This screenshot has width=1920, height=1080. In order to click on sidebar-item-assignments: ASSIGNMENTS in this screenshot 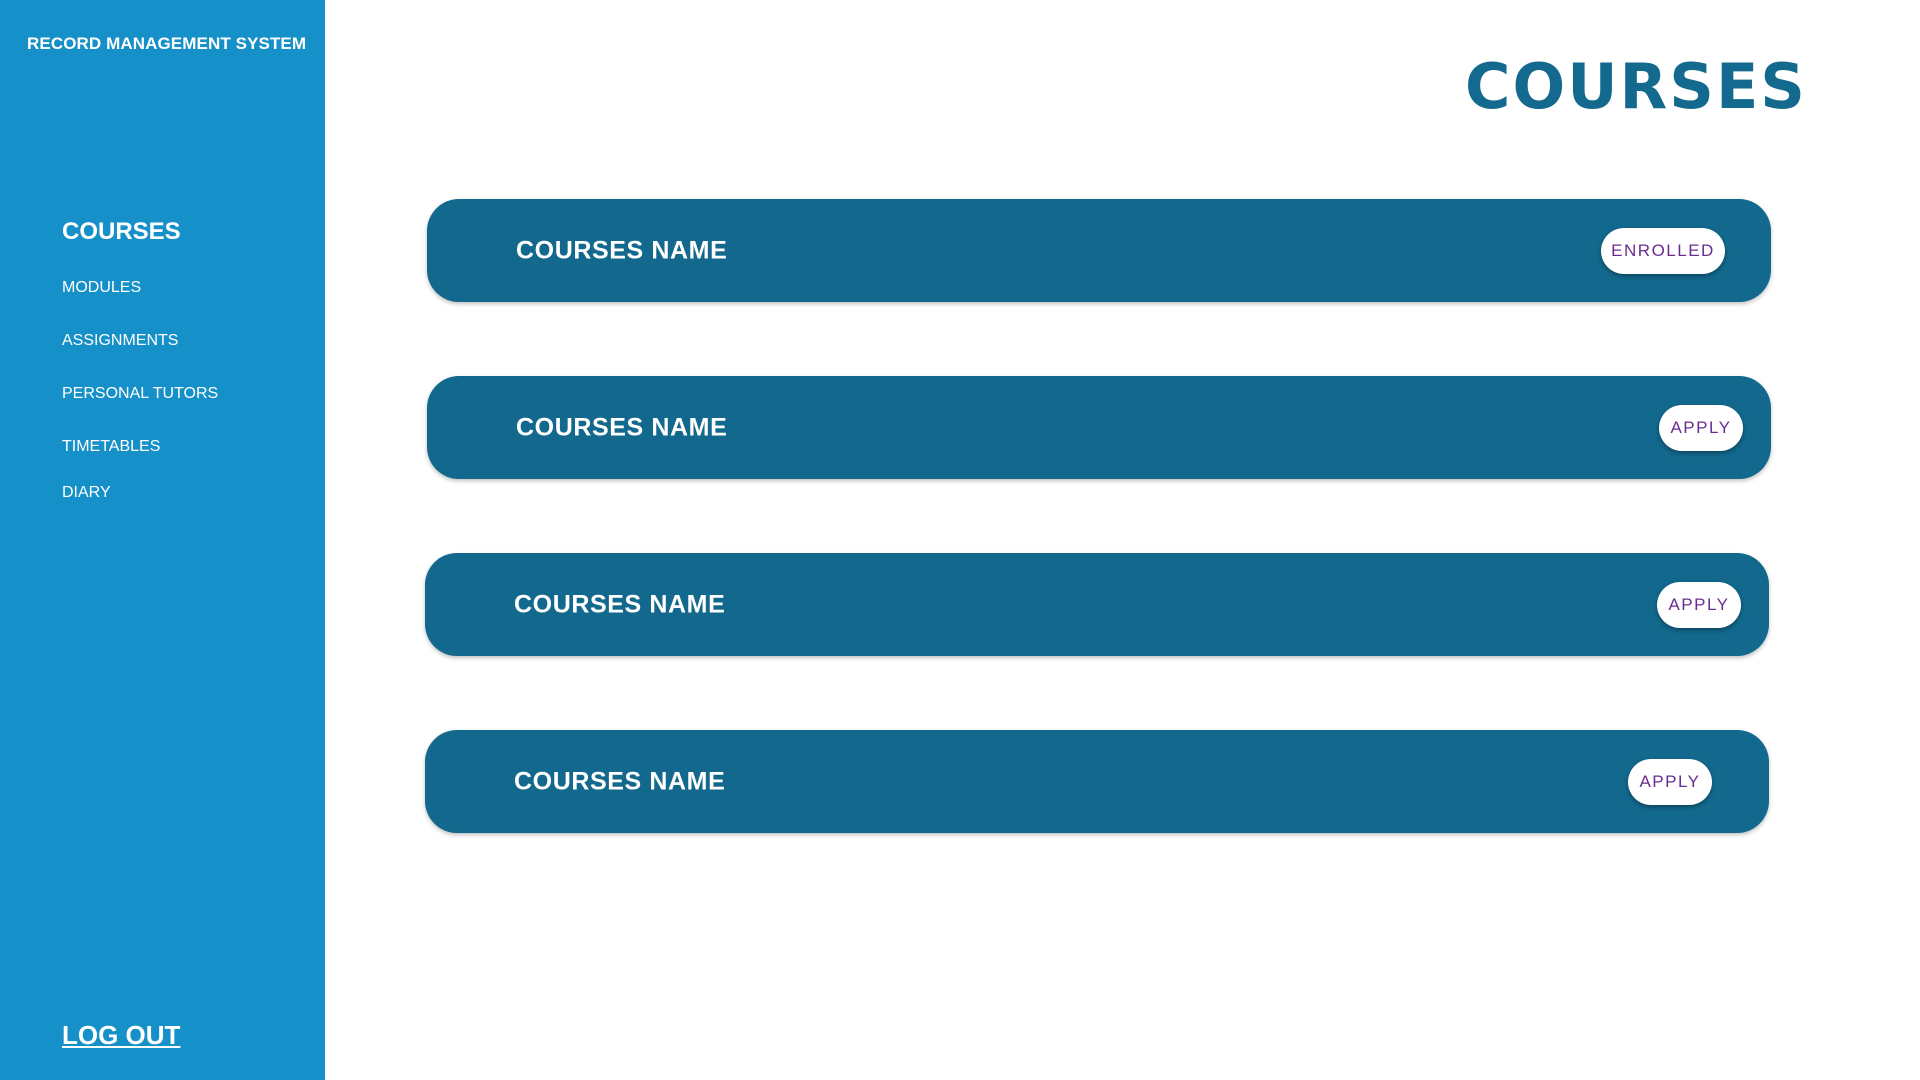, I will do `click(120, 341)`.